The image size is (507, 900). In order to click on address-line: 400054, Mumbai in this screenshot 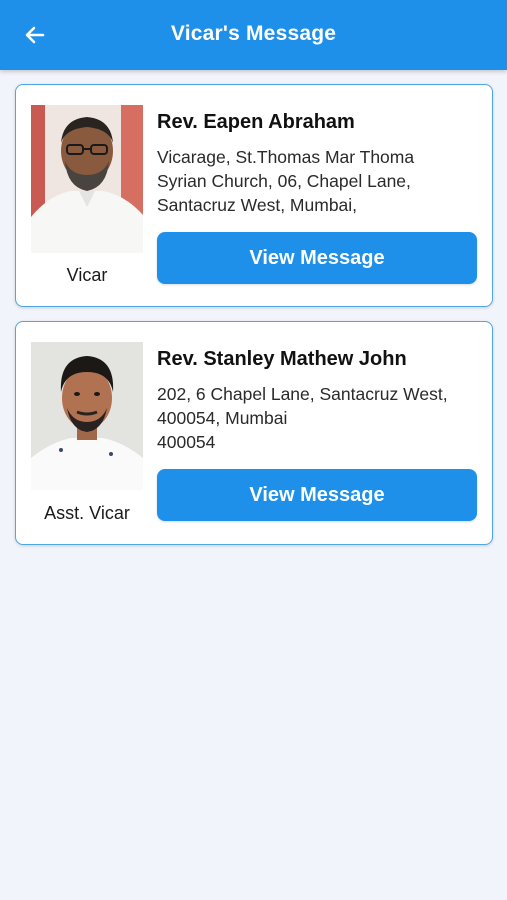, I will do `click(222, 418)`.